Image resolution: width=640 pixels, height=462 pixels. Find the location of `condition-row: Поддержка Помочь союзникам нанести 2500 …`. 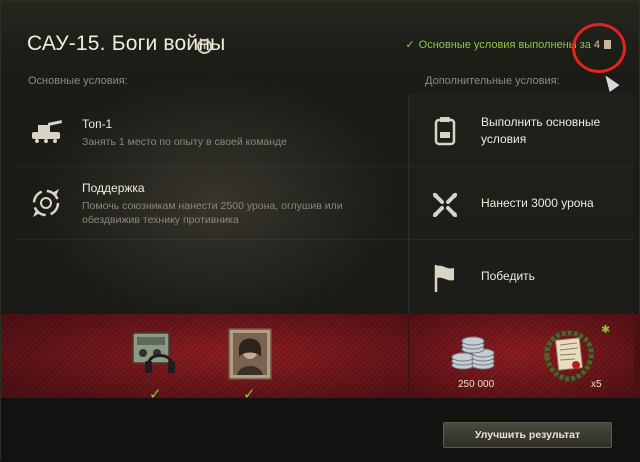

condition-row: Поддержка Помочь союзникам нанести 2500 … is located at coordinates (212, 203).